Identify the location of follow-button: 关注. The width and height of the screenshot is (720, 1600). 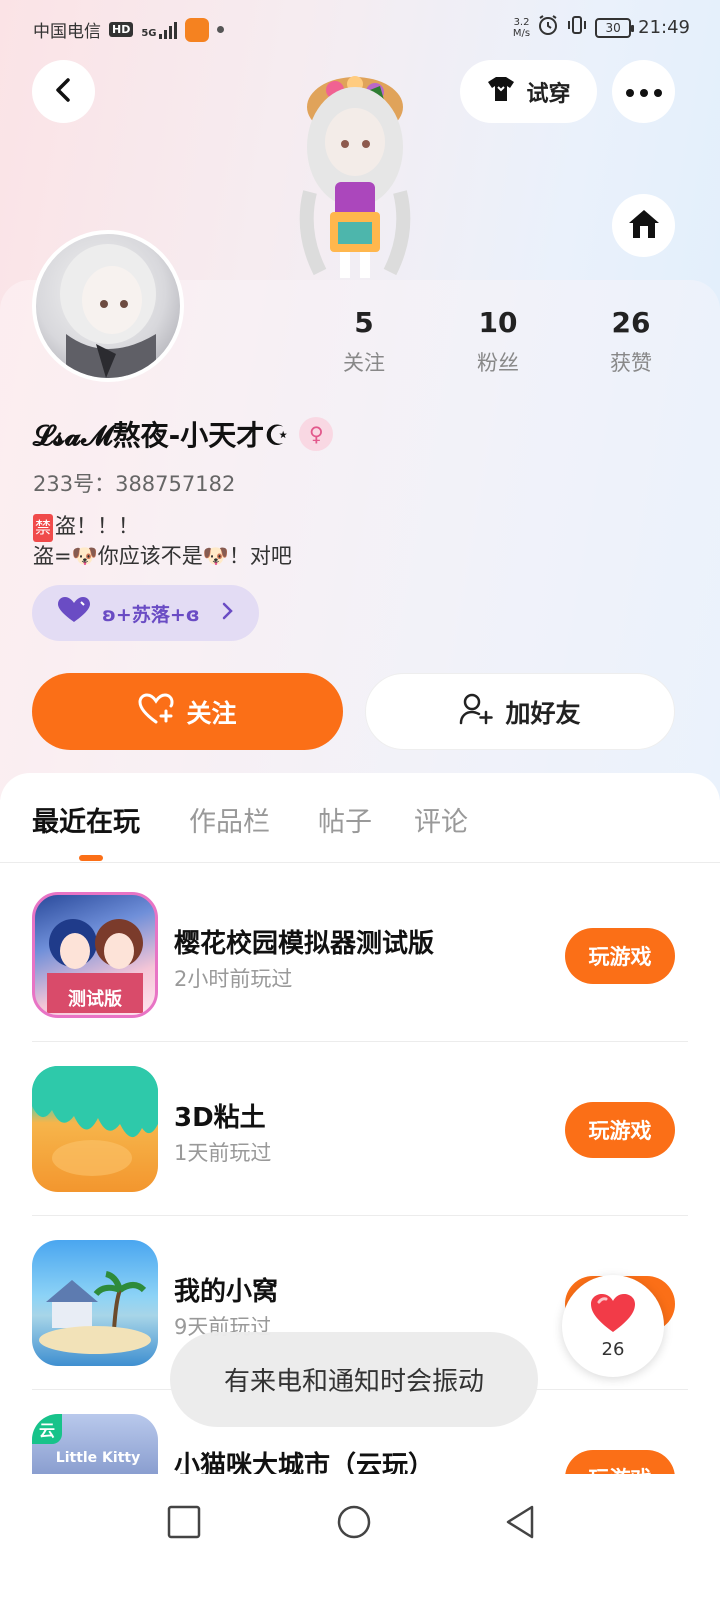
(187, 711).